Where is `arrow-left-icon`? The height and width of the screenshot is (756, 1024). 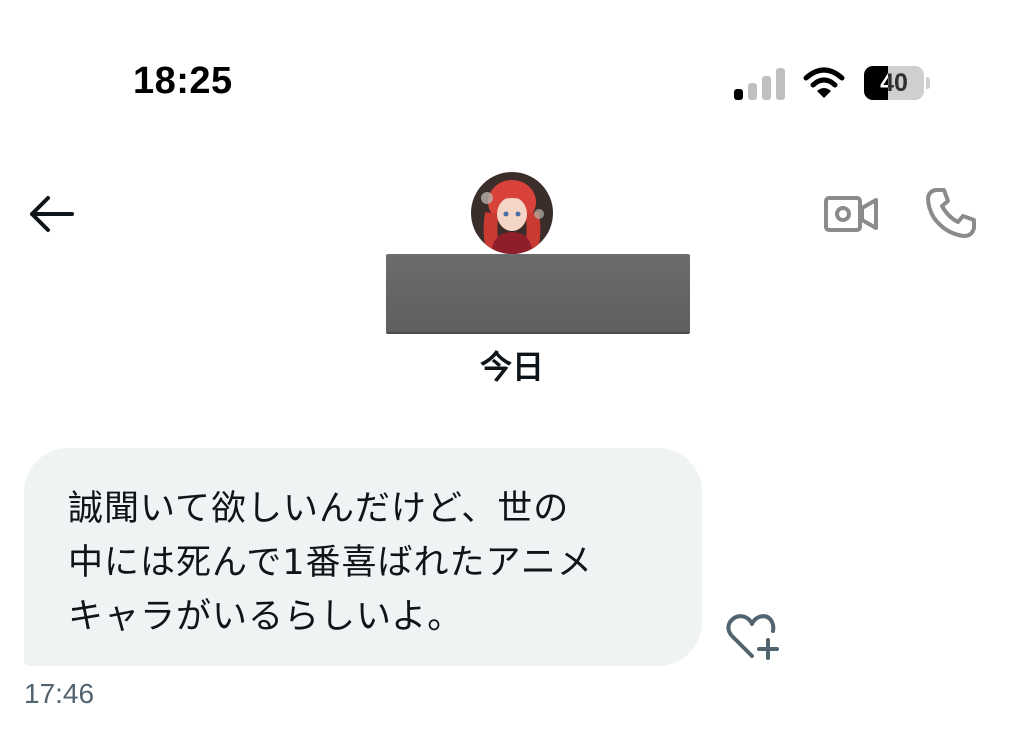 arrow-left-icon is located at coordinates (52, 214).